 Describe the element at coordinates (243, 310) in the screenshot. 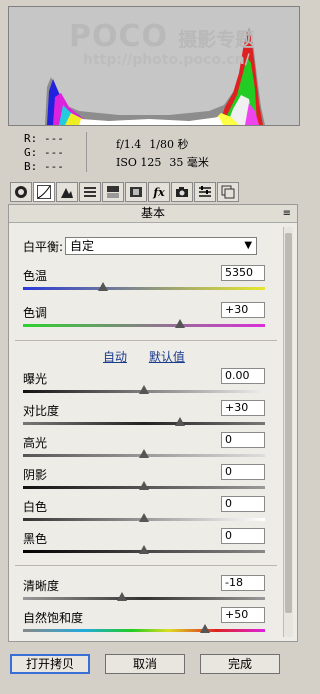

I see `tint-value: +30` at that location.